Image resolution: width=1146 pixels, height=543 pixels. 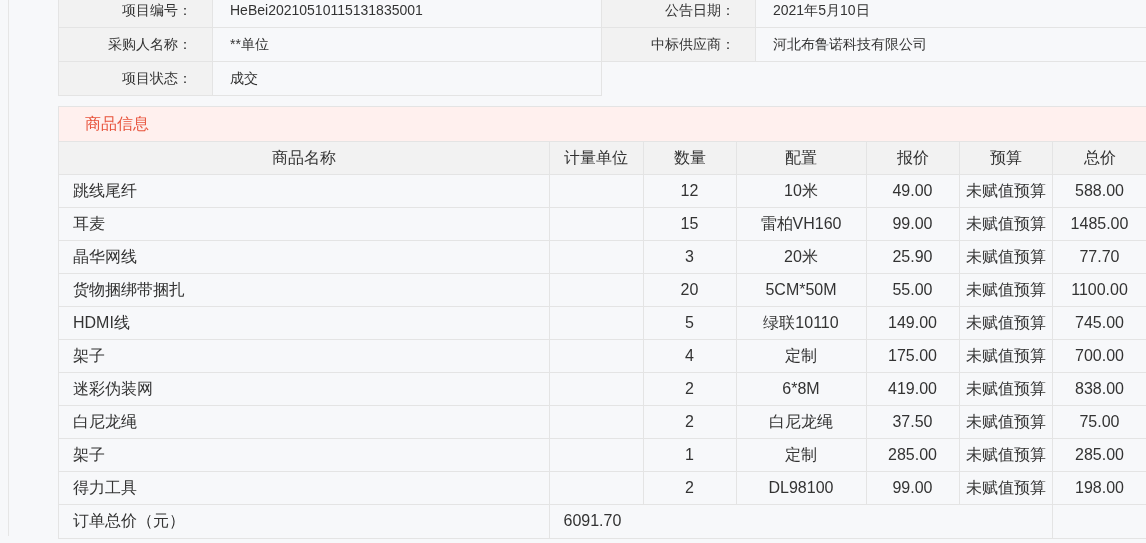 What do you see at coordinates (912, 323) in the screenshot?
I see `table-cell: 149.00` at bounding box center [912, 323].